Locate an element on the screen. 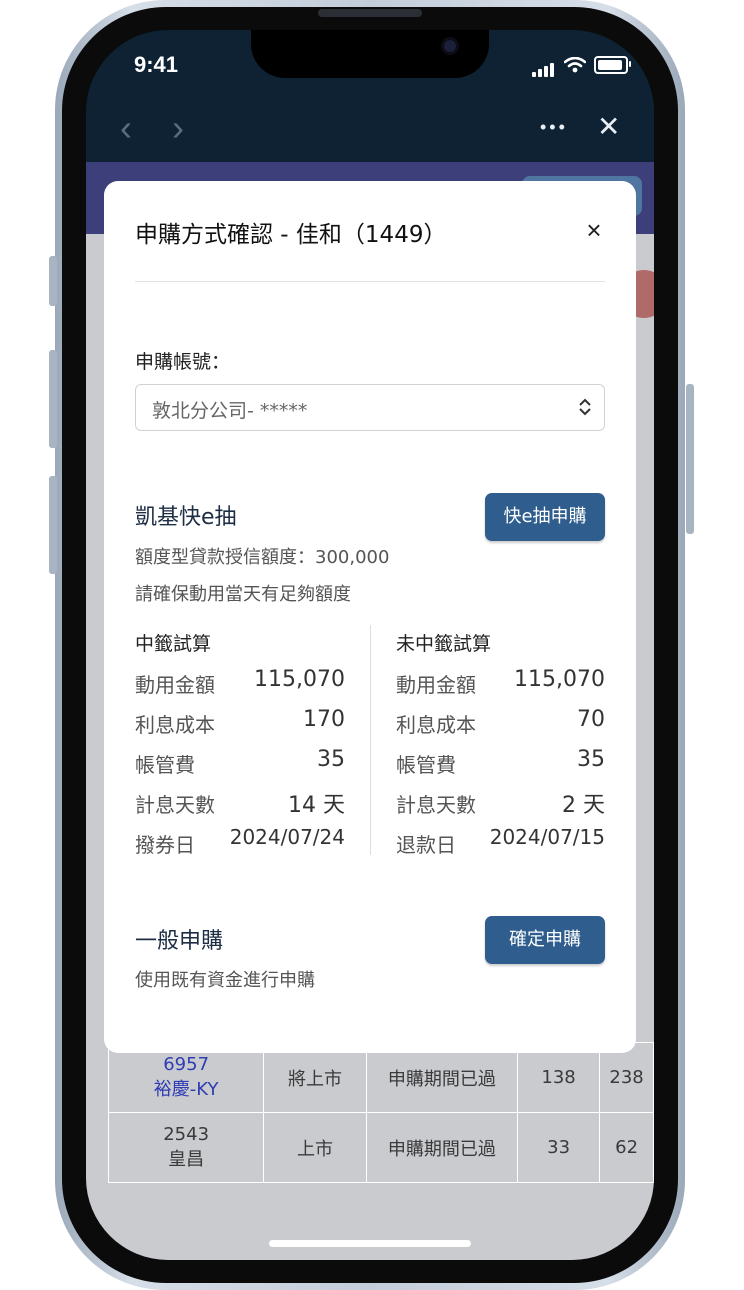 This screenshot has height=1290, width=744. number-cell: 62 is located at coordinates (626, 1147).